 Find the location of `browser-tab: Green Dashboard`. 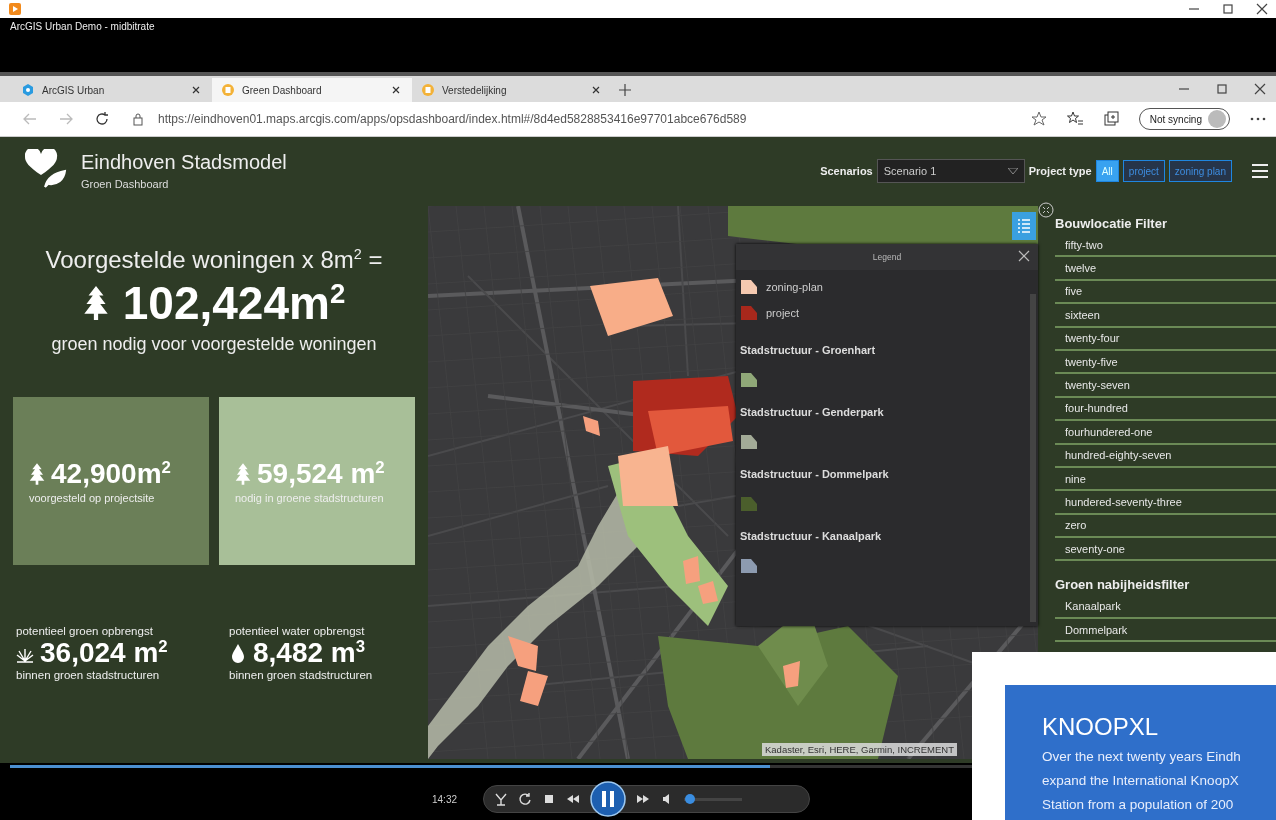

browser-tab: Green Dashboard is located at coordinates (312, 90).